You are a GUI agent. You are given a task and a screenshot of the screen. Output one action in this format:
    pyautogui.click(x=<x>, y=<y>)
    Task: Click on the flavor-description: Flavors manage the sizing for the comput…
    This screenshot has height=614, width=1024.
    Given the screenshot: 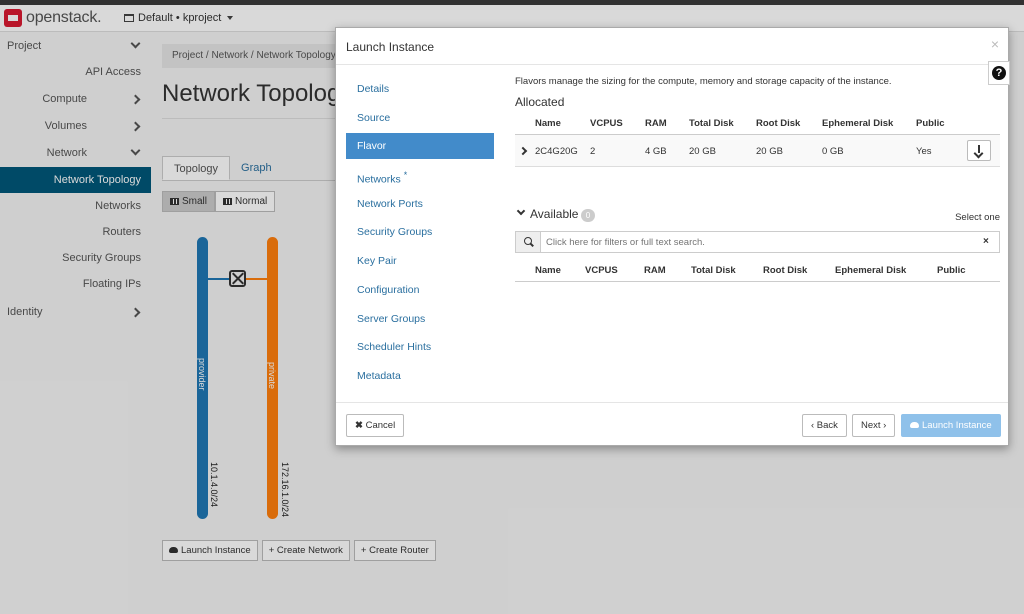 What is the action you would take?
    pyautogui.click(x=703, y=81)
    